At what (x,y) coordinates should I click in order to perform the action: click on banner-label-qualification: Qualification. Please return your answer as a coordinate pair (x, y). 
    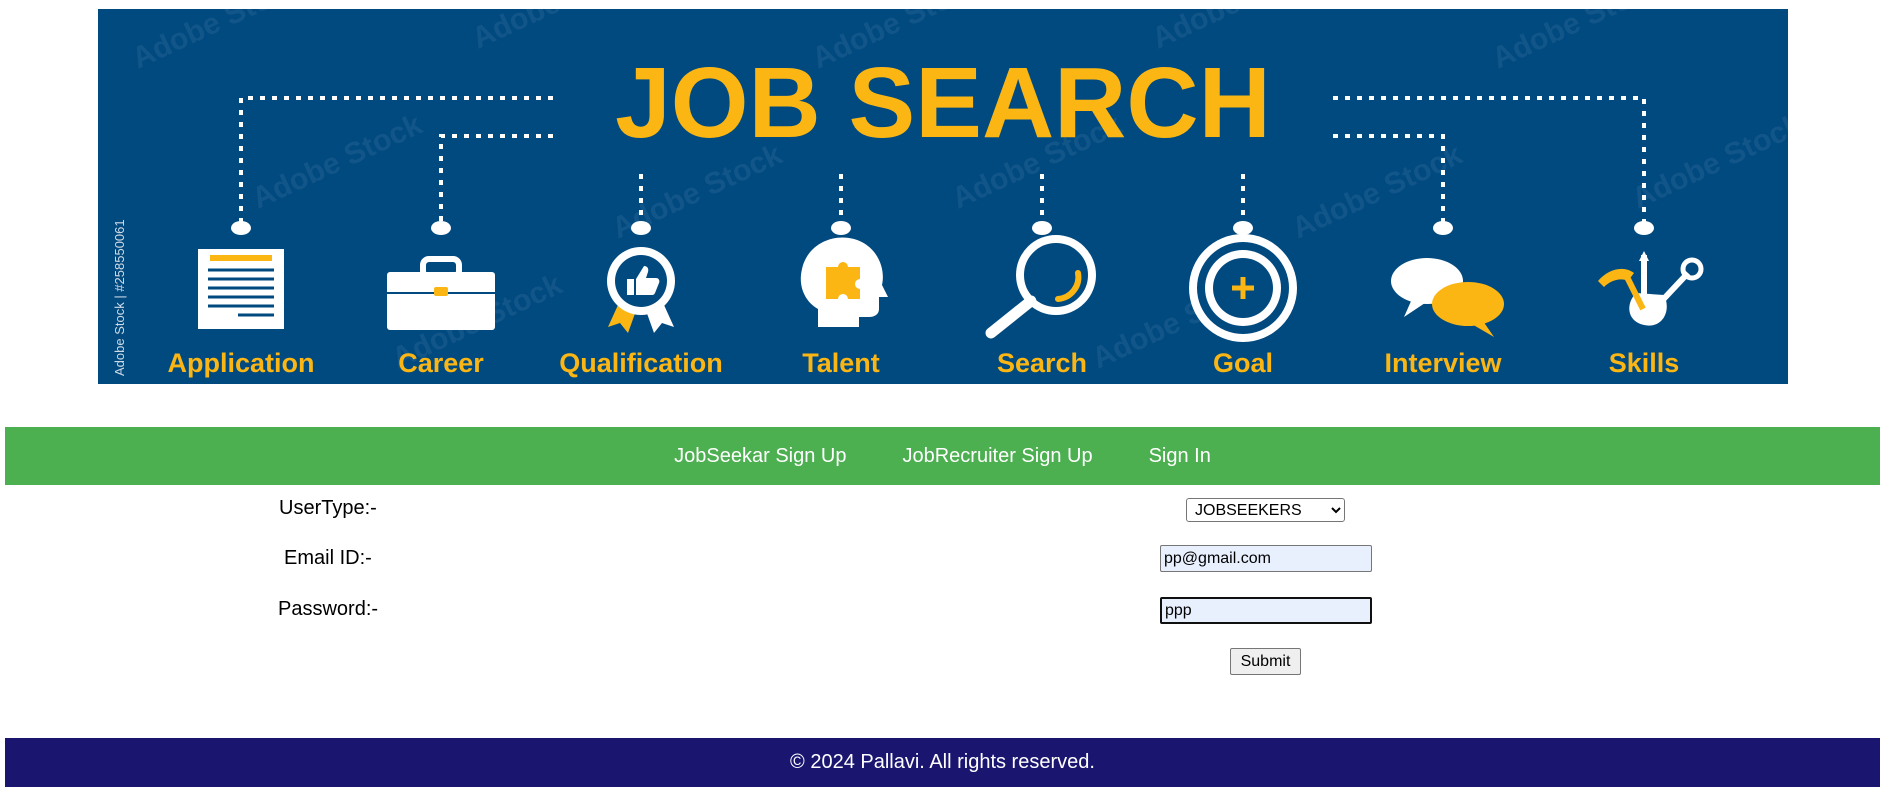
    Looking at the image, I should click on (641, 363).